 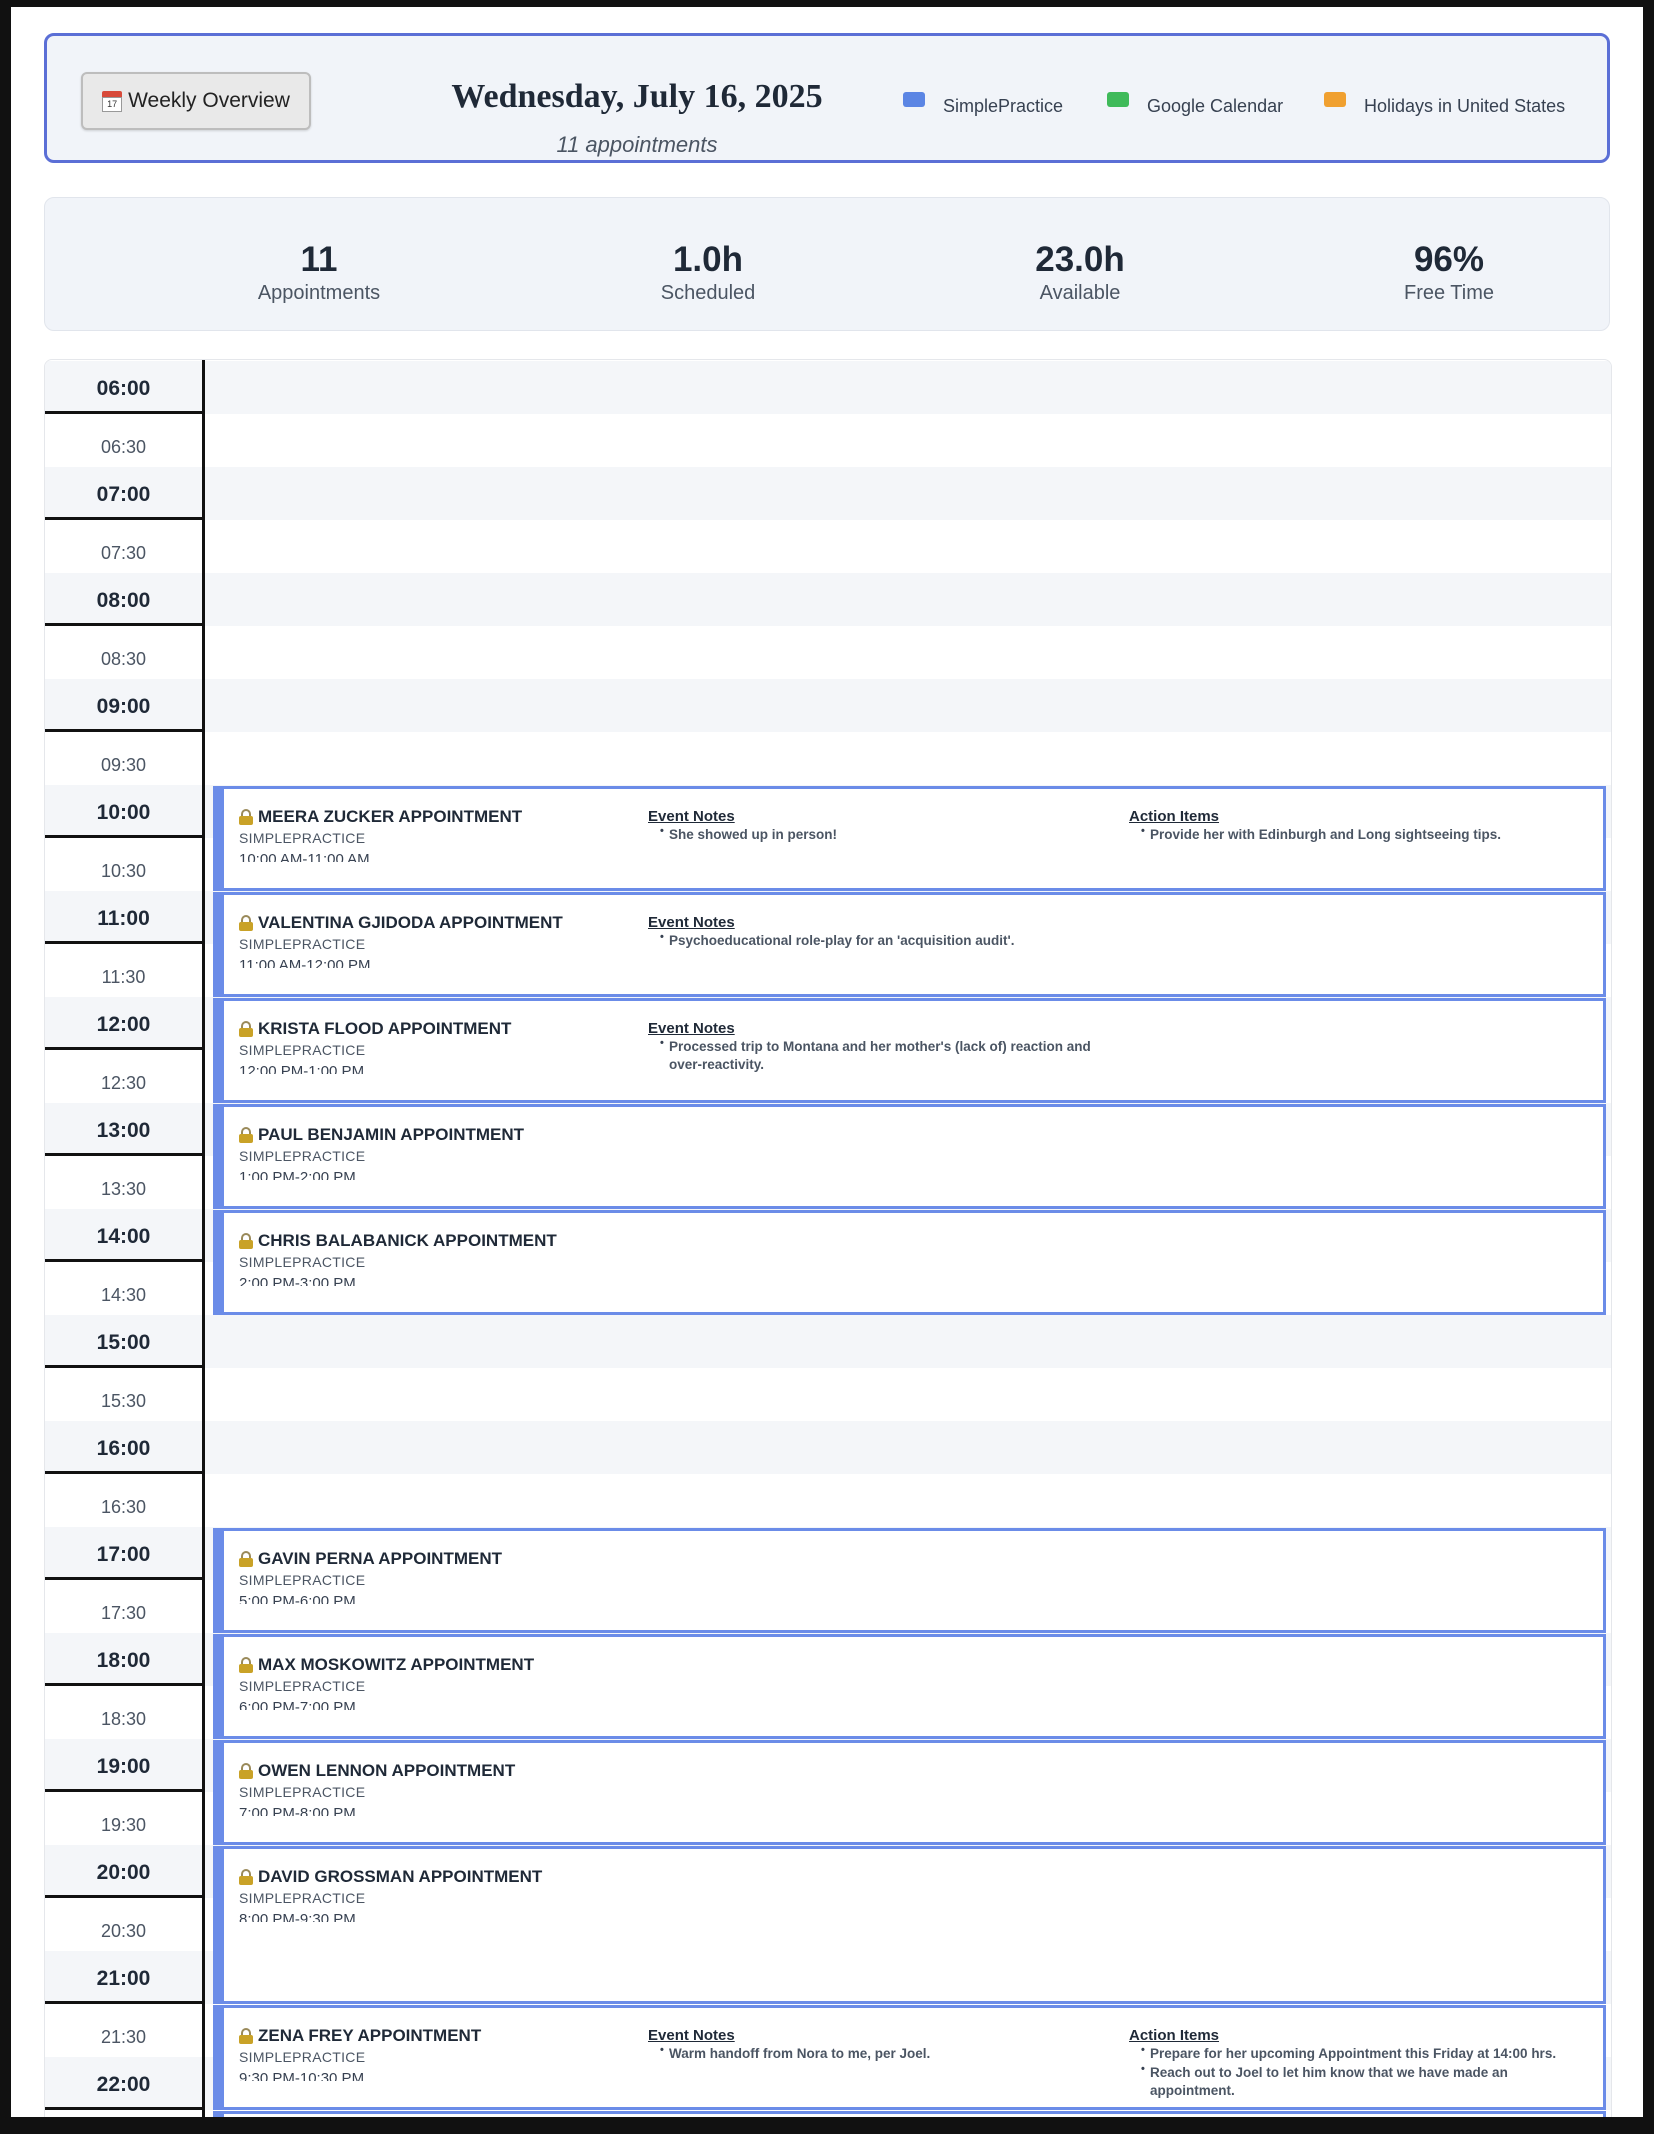 I want to click on time-slot-label: 09:00, so click(x=123, y=705).